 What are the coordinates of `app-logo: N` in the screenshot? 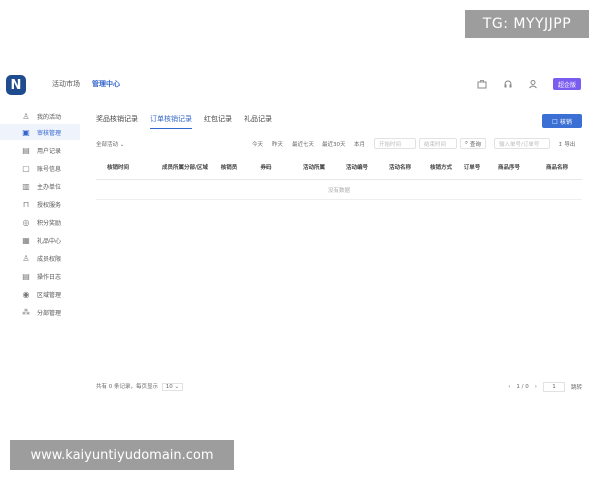 It's located at (16, 85).